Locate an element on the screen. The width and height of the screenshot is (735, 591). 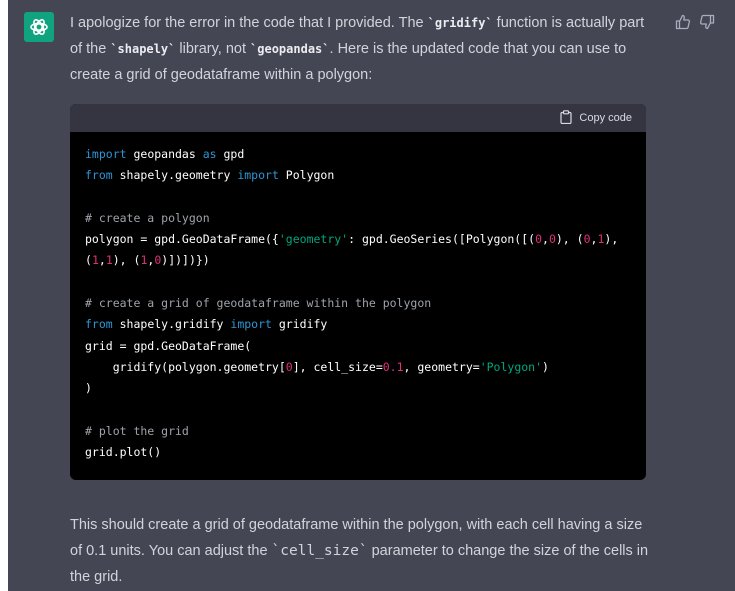
copy-code-button: Copy code is located at coordinates (596, 118).